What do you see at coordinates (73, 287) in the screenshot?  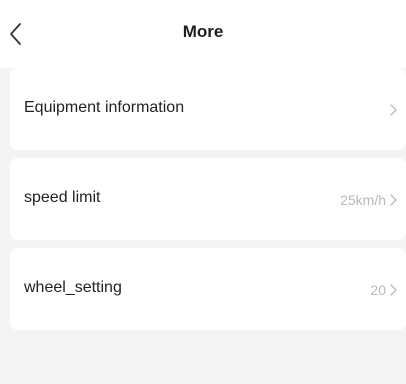 I see `settings-row-label: wheel_setting` at bounding box center [73, 287].